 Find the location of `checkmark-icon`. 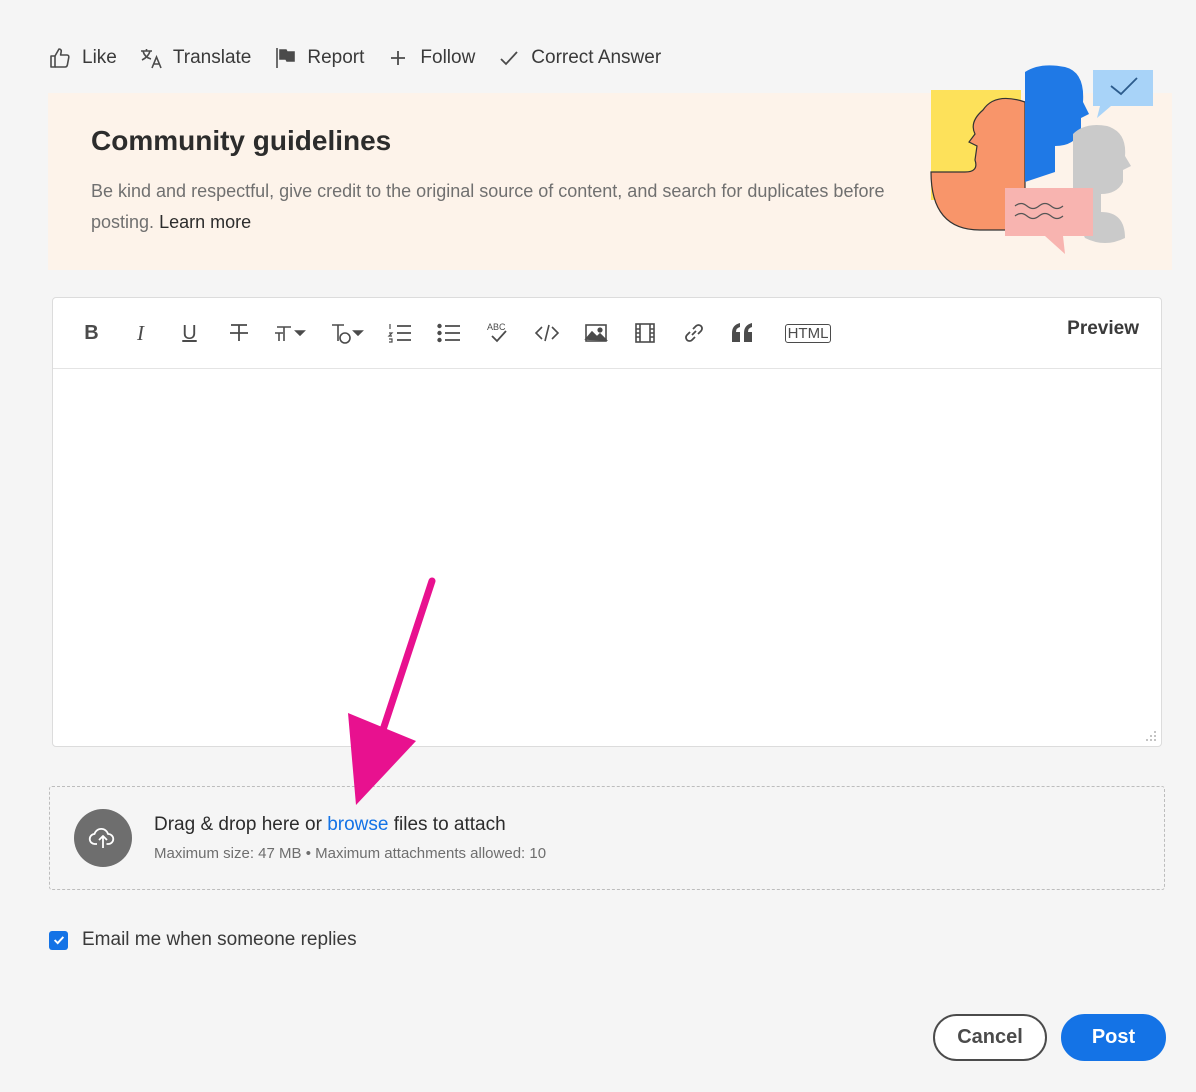

checkmark-icon is located at coordinates (509, 58).